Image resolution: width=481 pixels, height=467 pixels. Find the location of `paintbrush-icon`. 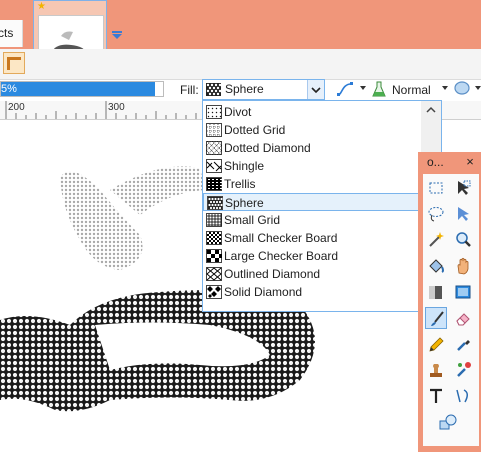

paintbrush-icon is located at coordinates (437, 318).